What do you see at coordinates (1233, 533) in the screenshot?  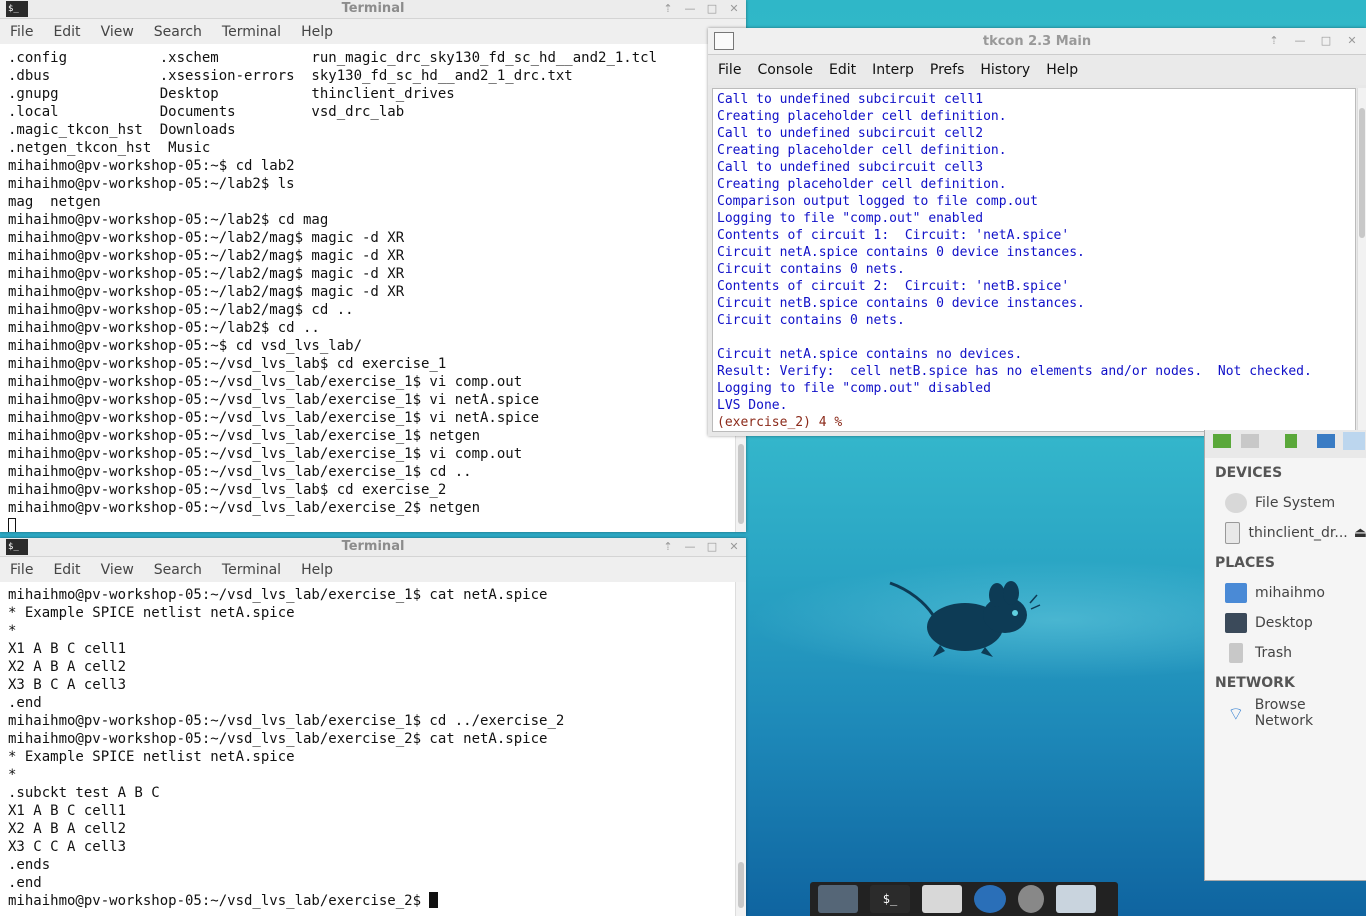 I see `drive-icon` at bounding box center [1233, 533].